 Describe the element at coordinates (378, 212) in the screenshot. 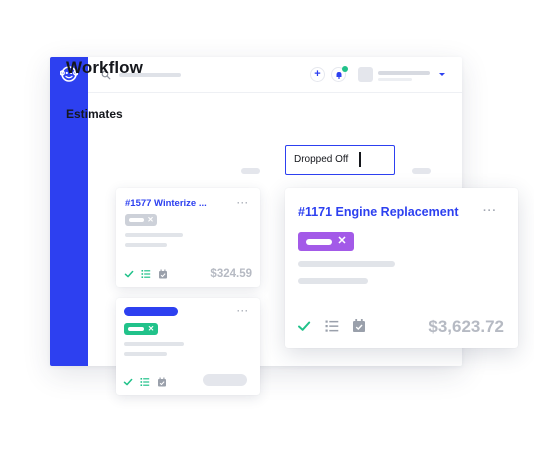

I see `card-title: #1171 Engine Replacement` at that location.